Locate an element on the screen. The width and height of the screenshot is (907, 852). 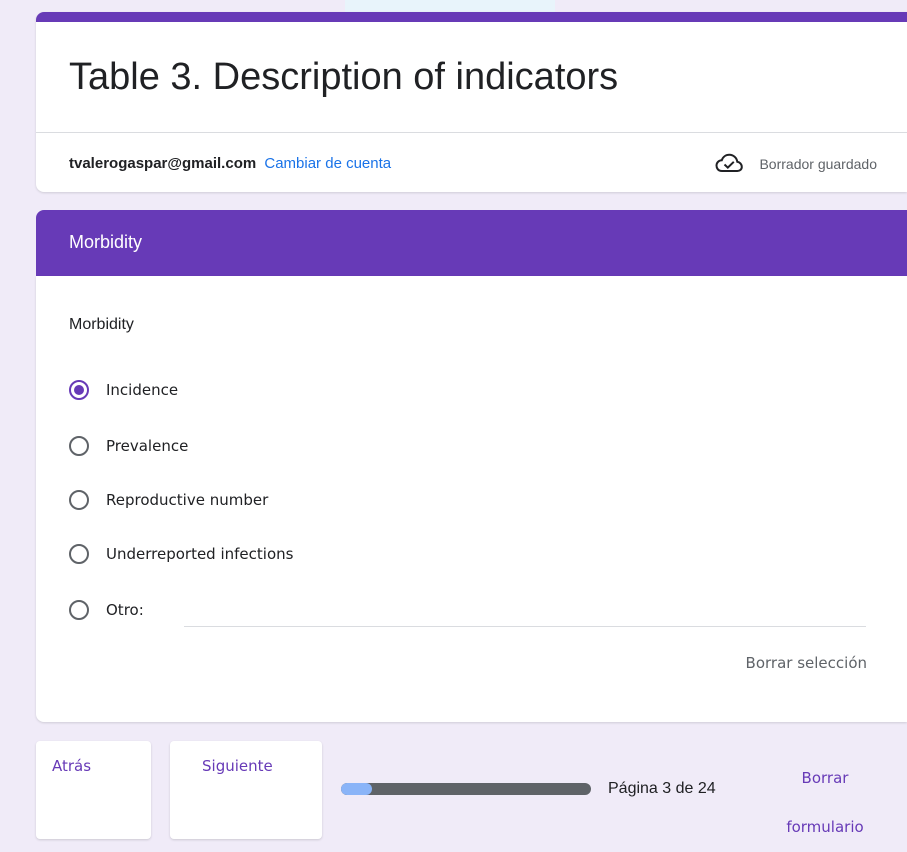
back-button: Atrás is located at coordinates (93, 790).